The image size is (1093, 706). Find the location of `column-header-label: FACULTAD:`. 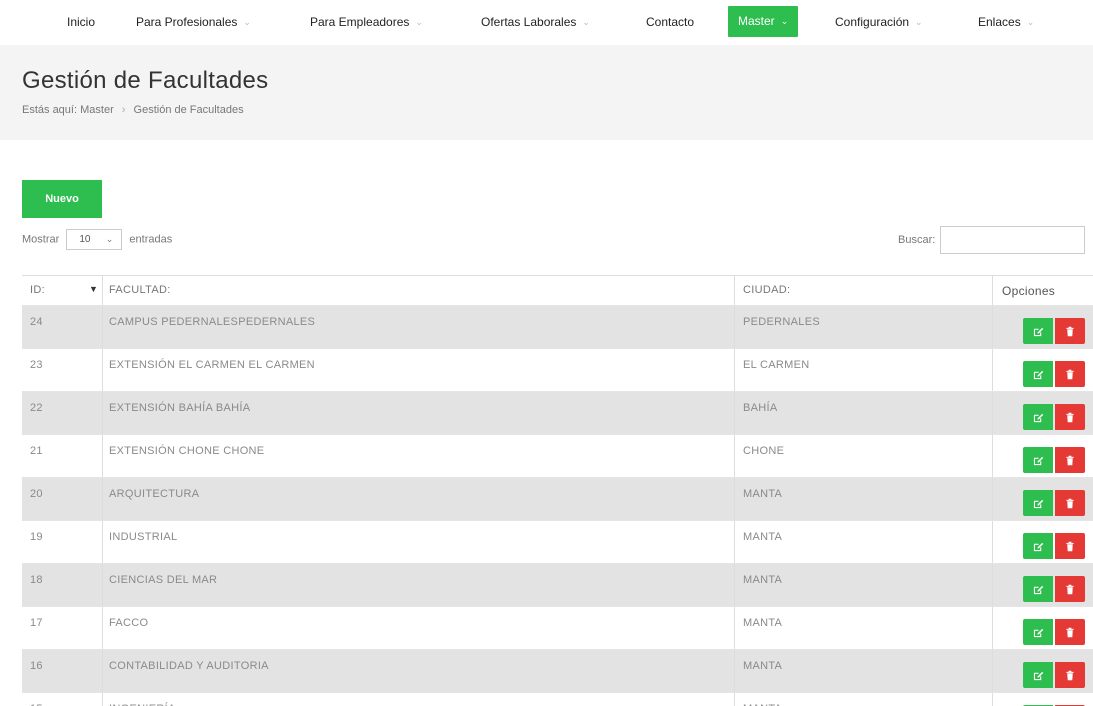

column-header-label: FACULTAD: is located at coordinates (140, 290).